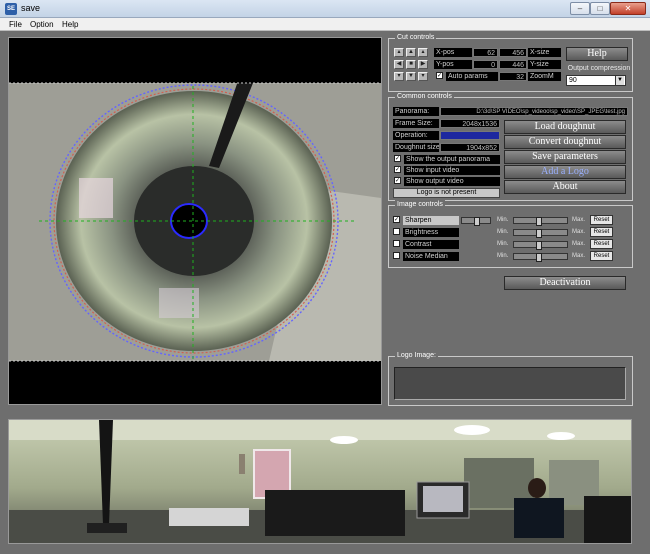 This screenshot has height=554, width=650. I want to click on doughnut-size-label: Doughnut size:, so click(416, 147).